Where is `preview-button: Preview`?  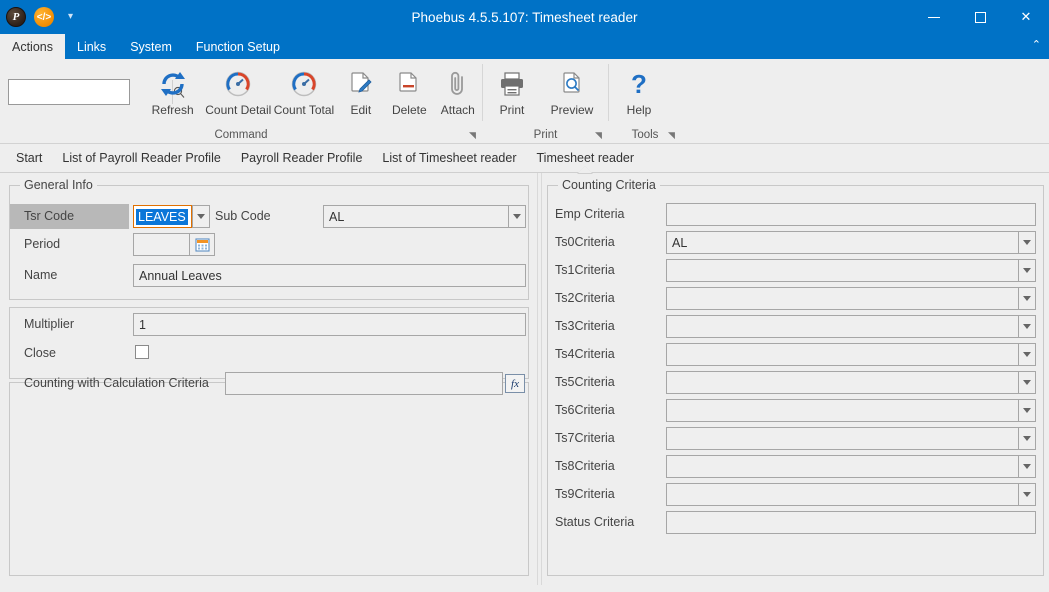
preview-button: Preview is located at coordinates (572, 91).